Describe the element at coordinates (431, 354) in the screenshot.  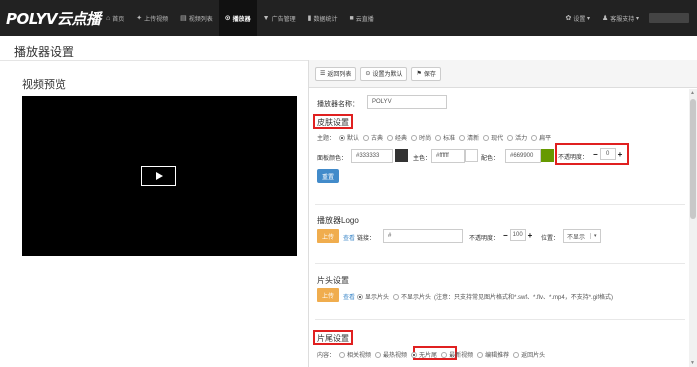
I see `tail-radio-group: 内容： 相关视频 最热视频 无片尾 最新视频 编辑推荐 返回片头` at that location.